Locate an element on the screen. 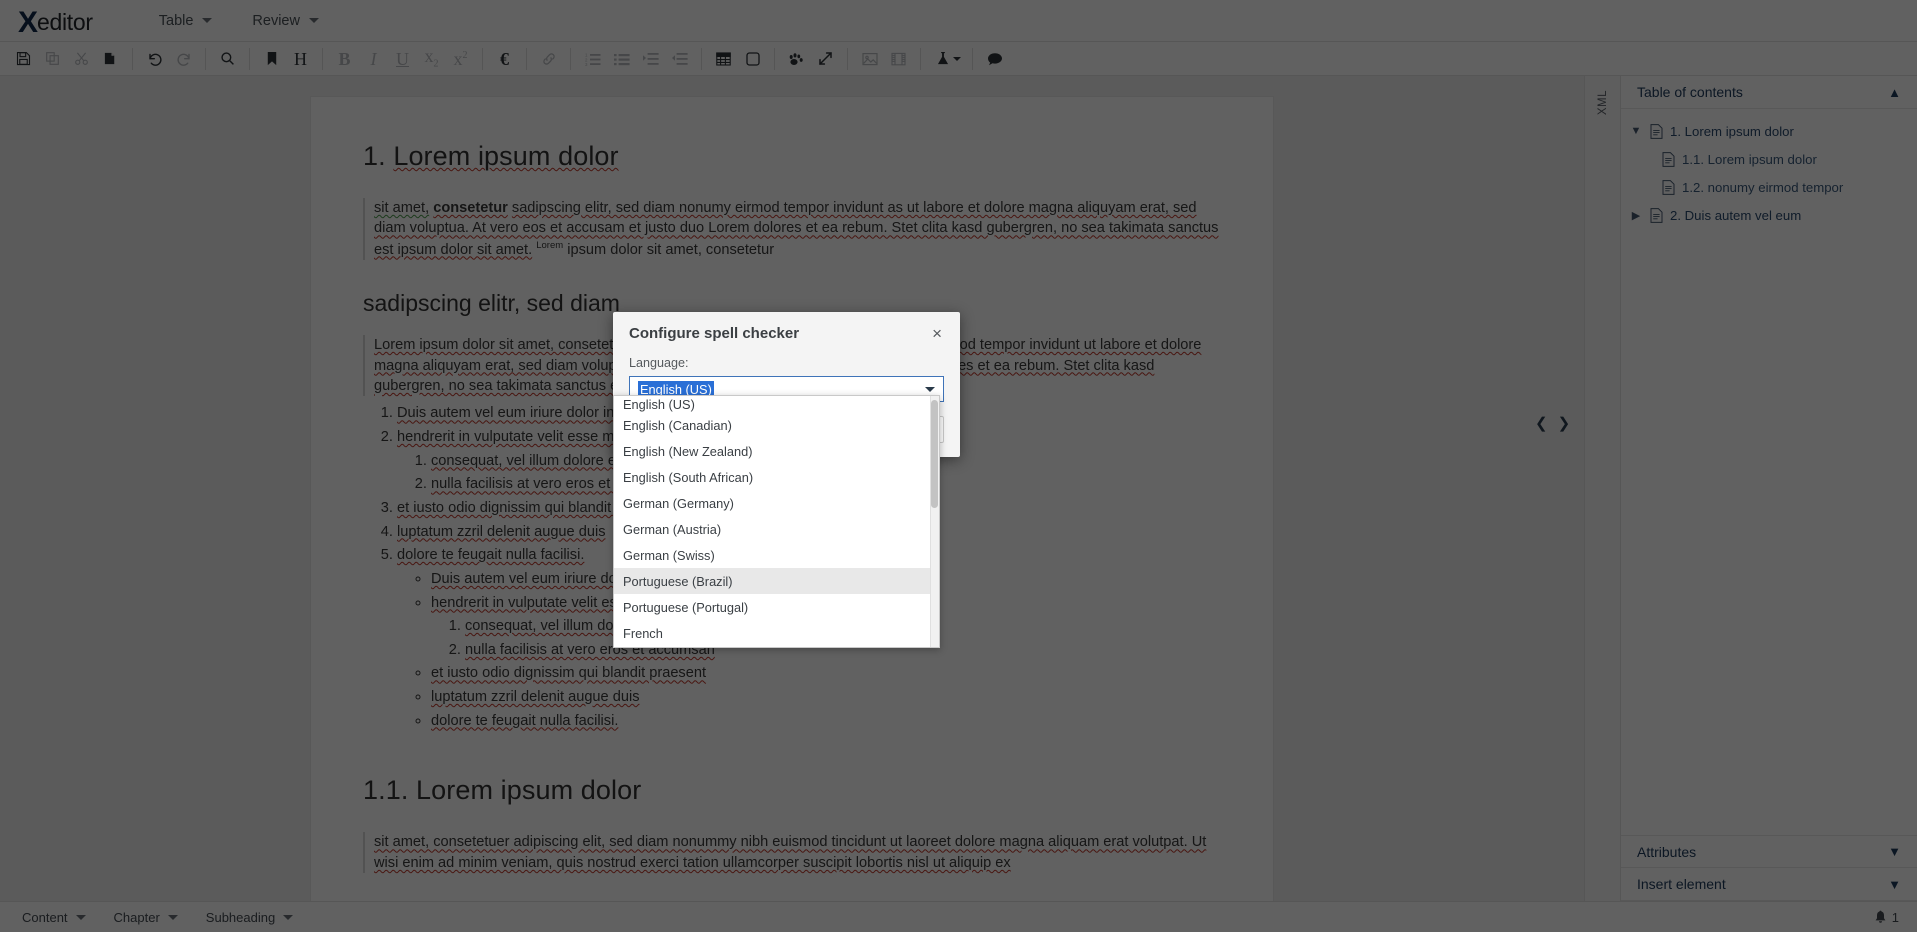 The image size is (1917, 932). dropdown-option-6: German (Swiss) is located at coordinates (772, 555).